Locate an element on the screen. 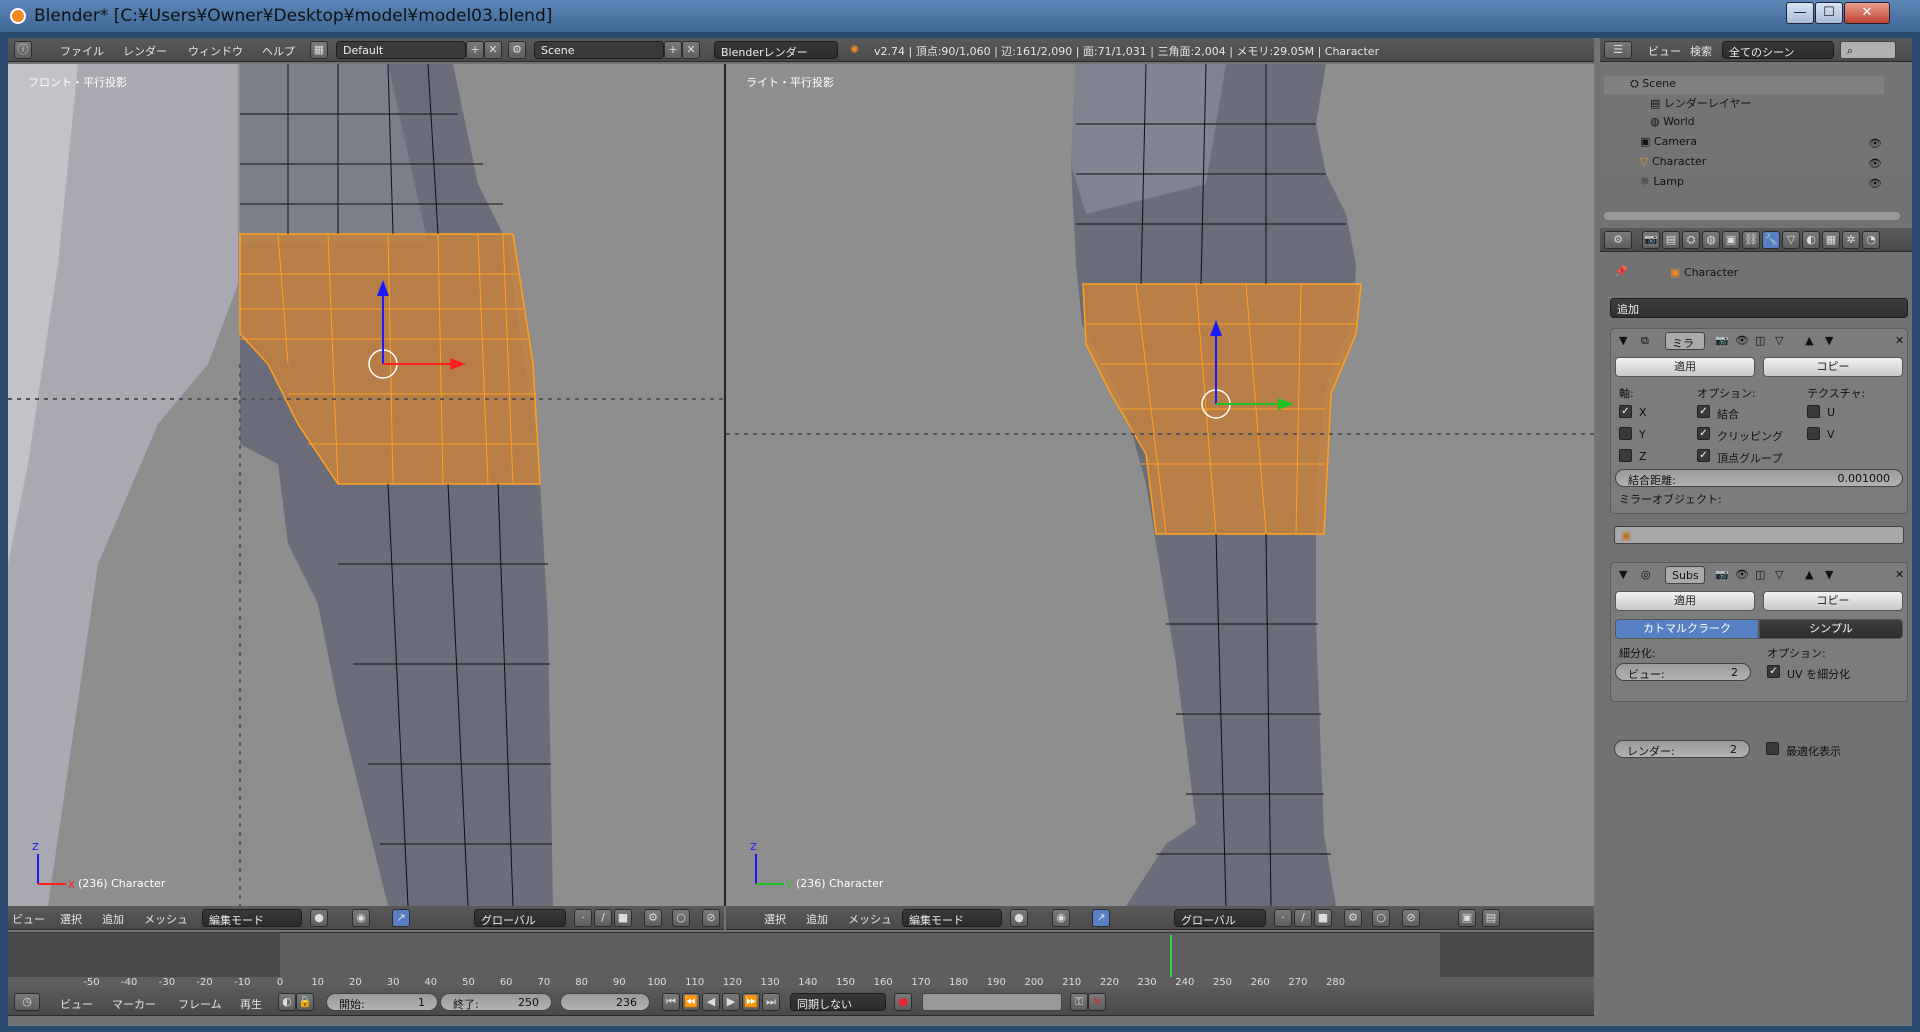 The width and height of the screenshot is (1920, 1032). material-tab-icon: ◐ is located at coordinates (1811, 240).